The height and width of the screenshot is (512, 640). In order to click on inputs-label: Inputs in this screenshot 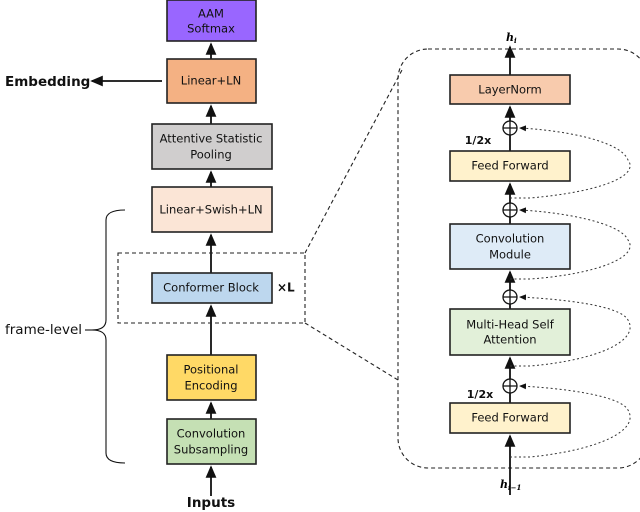, I will do `click(211, 503)`.